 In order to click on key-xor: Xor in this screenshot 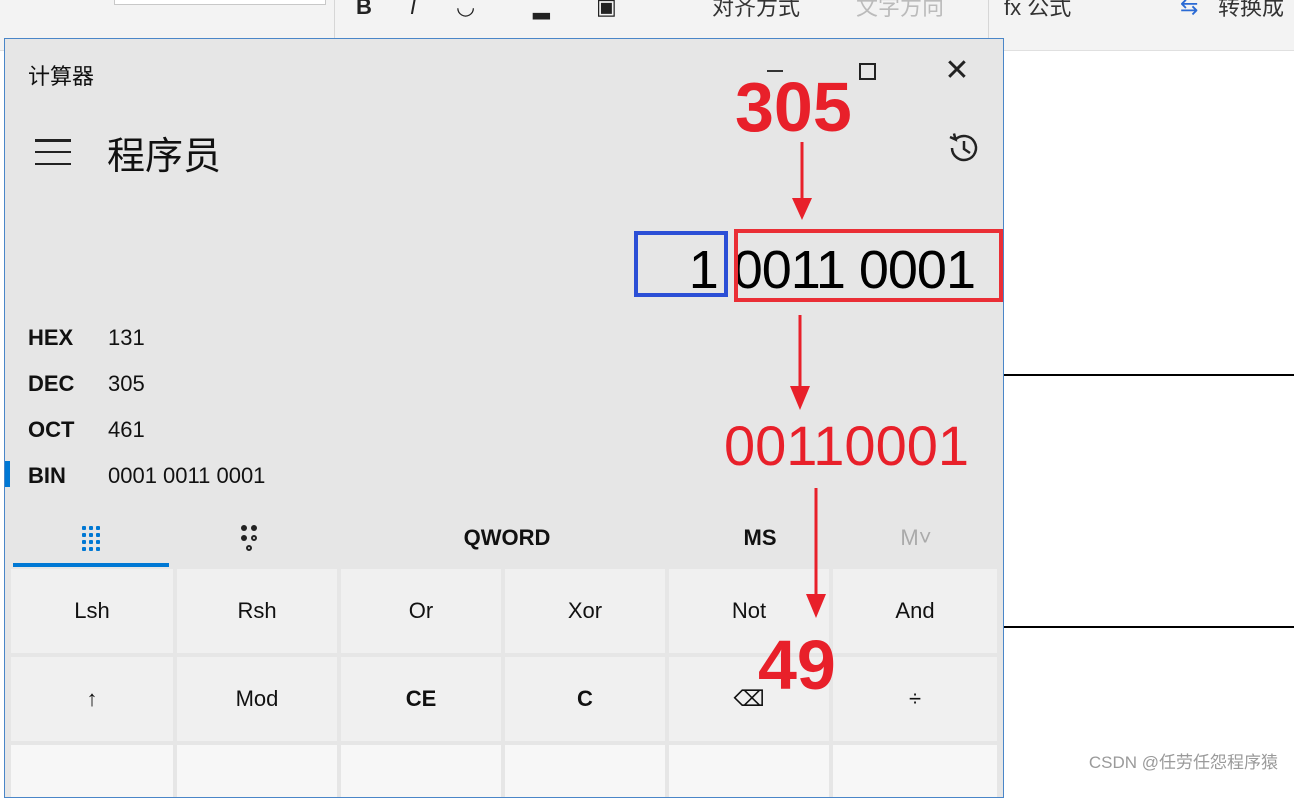, I will do `click(585, 611)`.